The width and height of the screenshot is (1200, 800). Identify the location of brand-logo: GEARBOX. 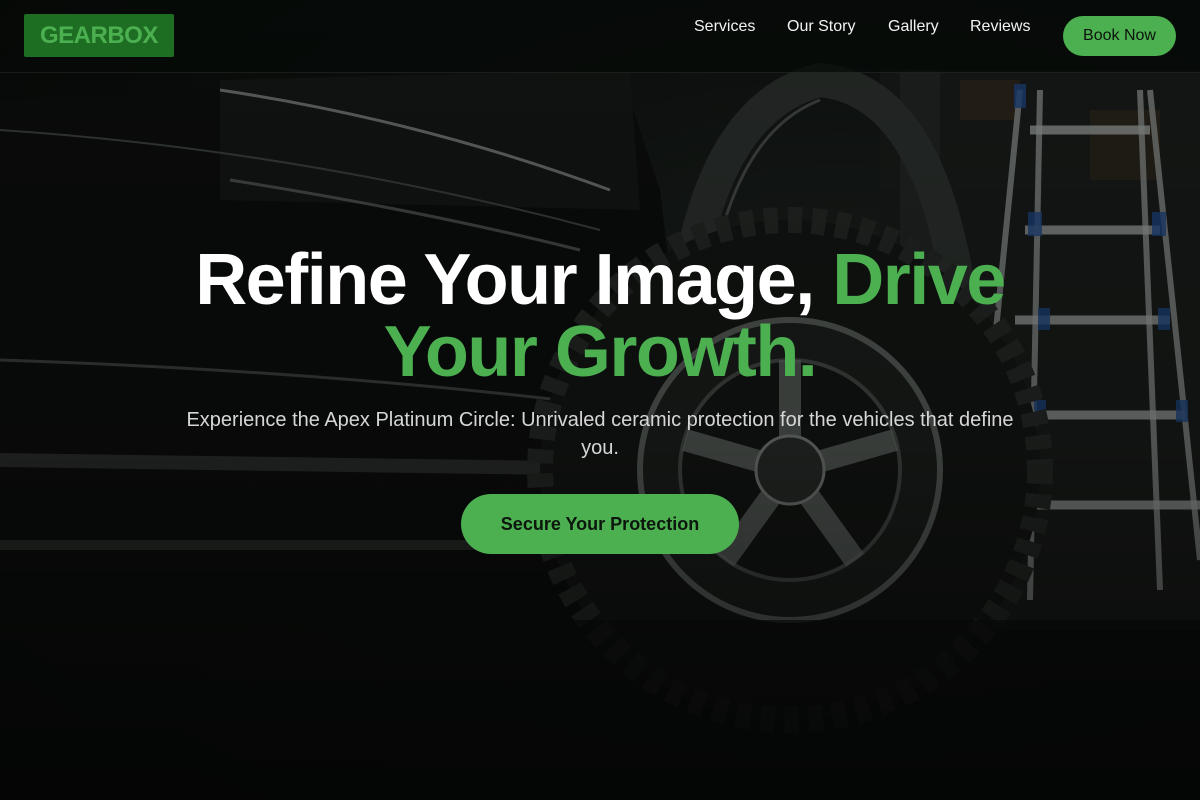
(99, 35).